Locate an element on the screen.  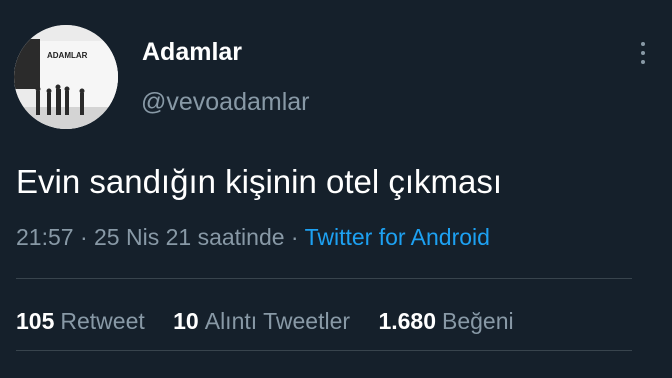
tweet-source-link: Twitter for Android is located at coordinates (397, 237).